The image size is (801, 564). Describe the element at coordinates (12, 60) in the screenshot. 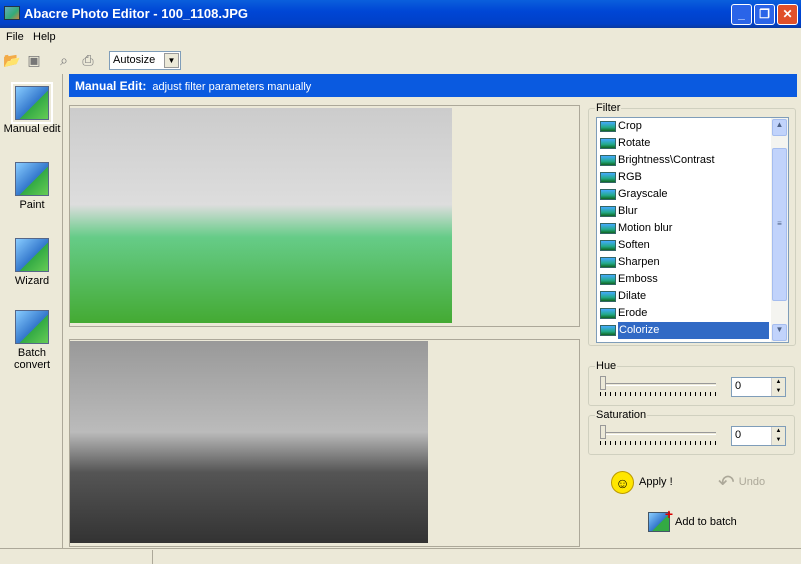

I see `open-icon: 📂` at that location.